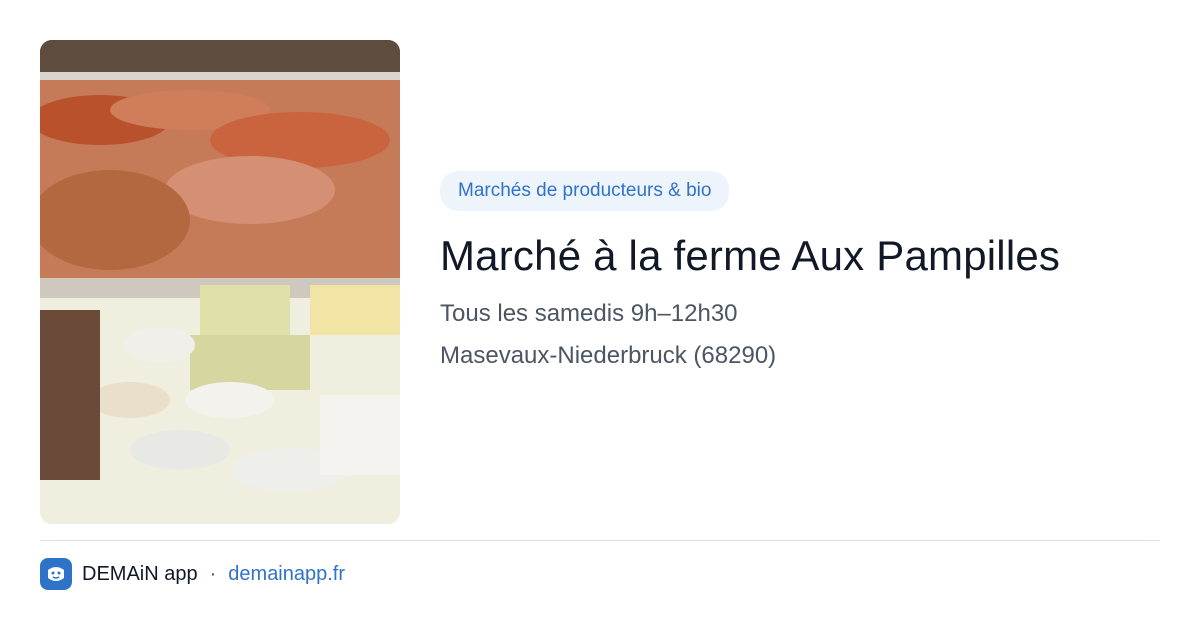  Describe the element at coordinates (750, 255) in the screenshot. I see `market-title: Marché à la ferme Aux Pampilles` at that location.